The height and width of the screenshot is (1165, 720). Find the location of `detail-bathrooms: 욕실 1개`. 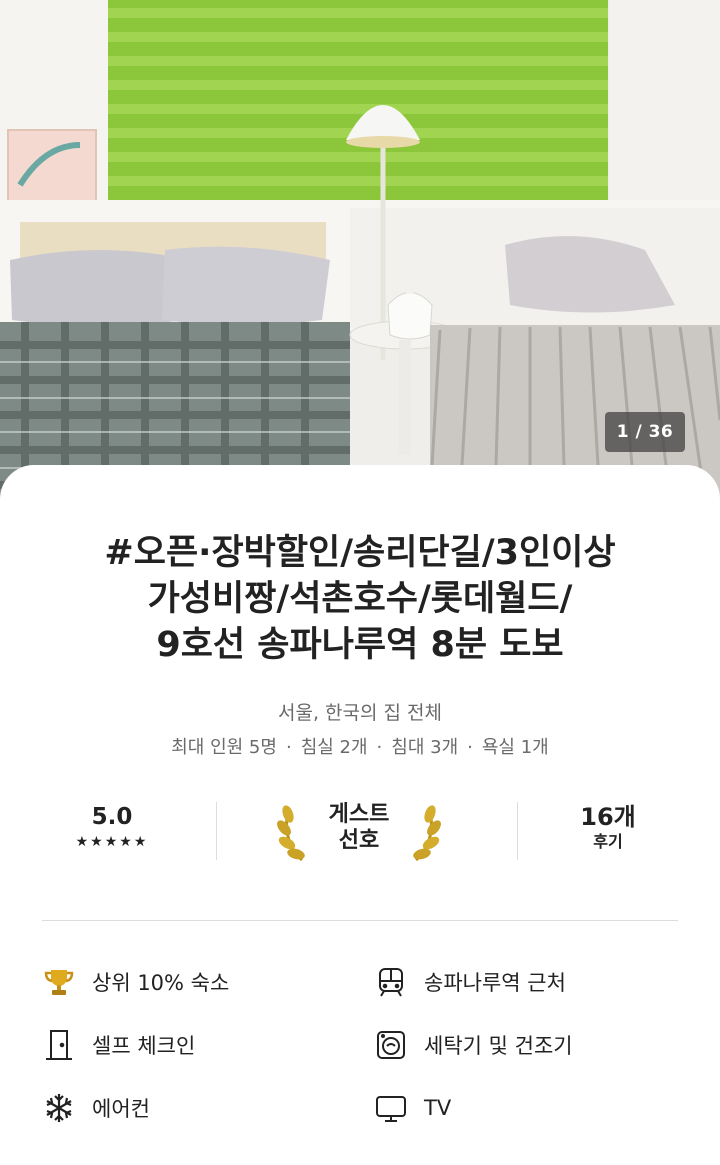

detail-bathrooms: 욕실 1개 is located at coordinates (515, 747).